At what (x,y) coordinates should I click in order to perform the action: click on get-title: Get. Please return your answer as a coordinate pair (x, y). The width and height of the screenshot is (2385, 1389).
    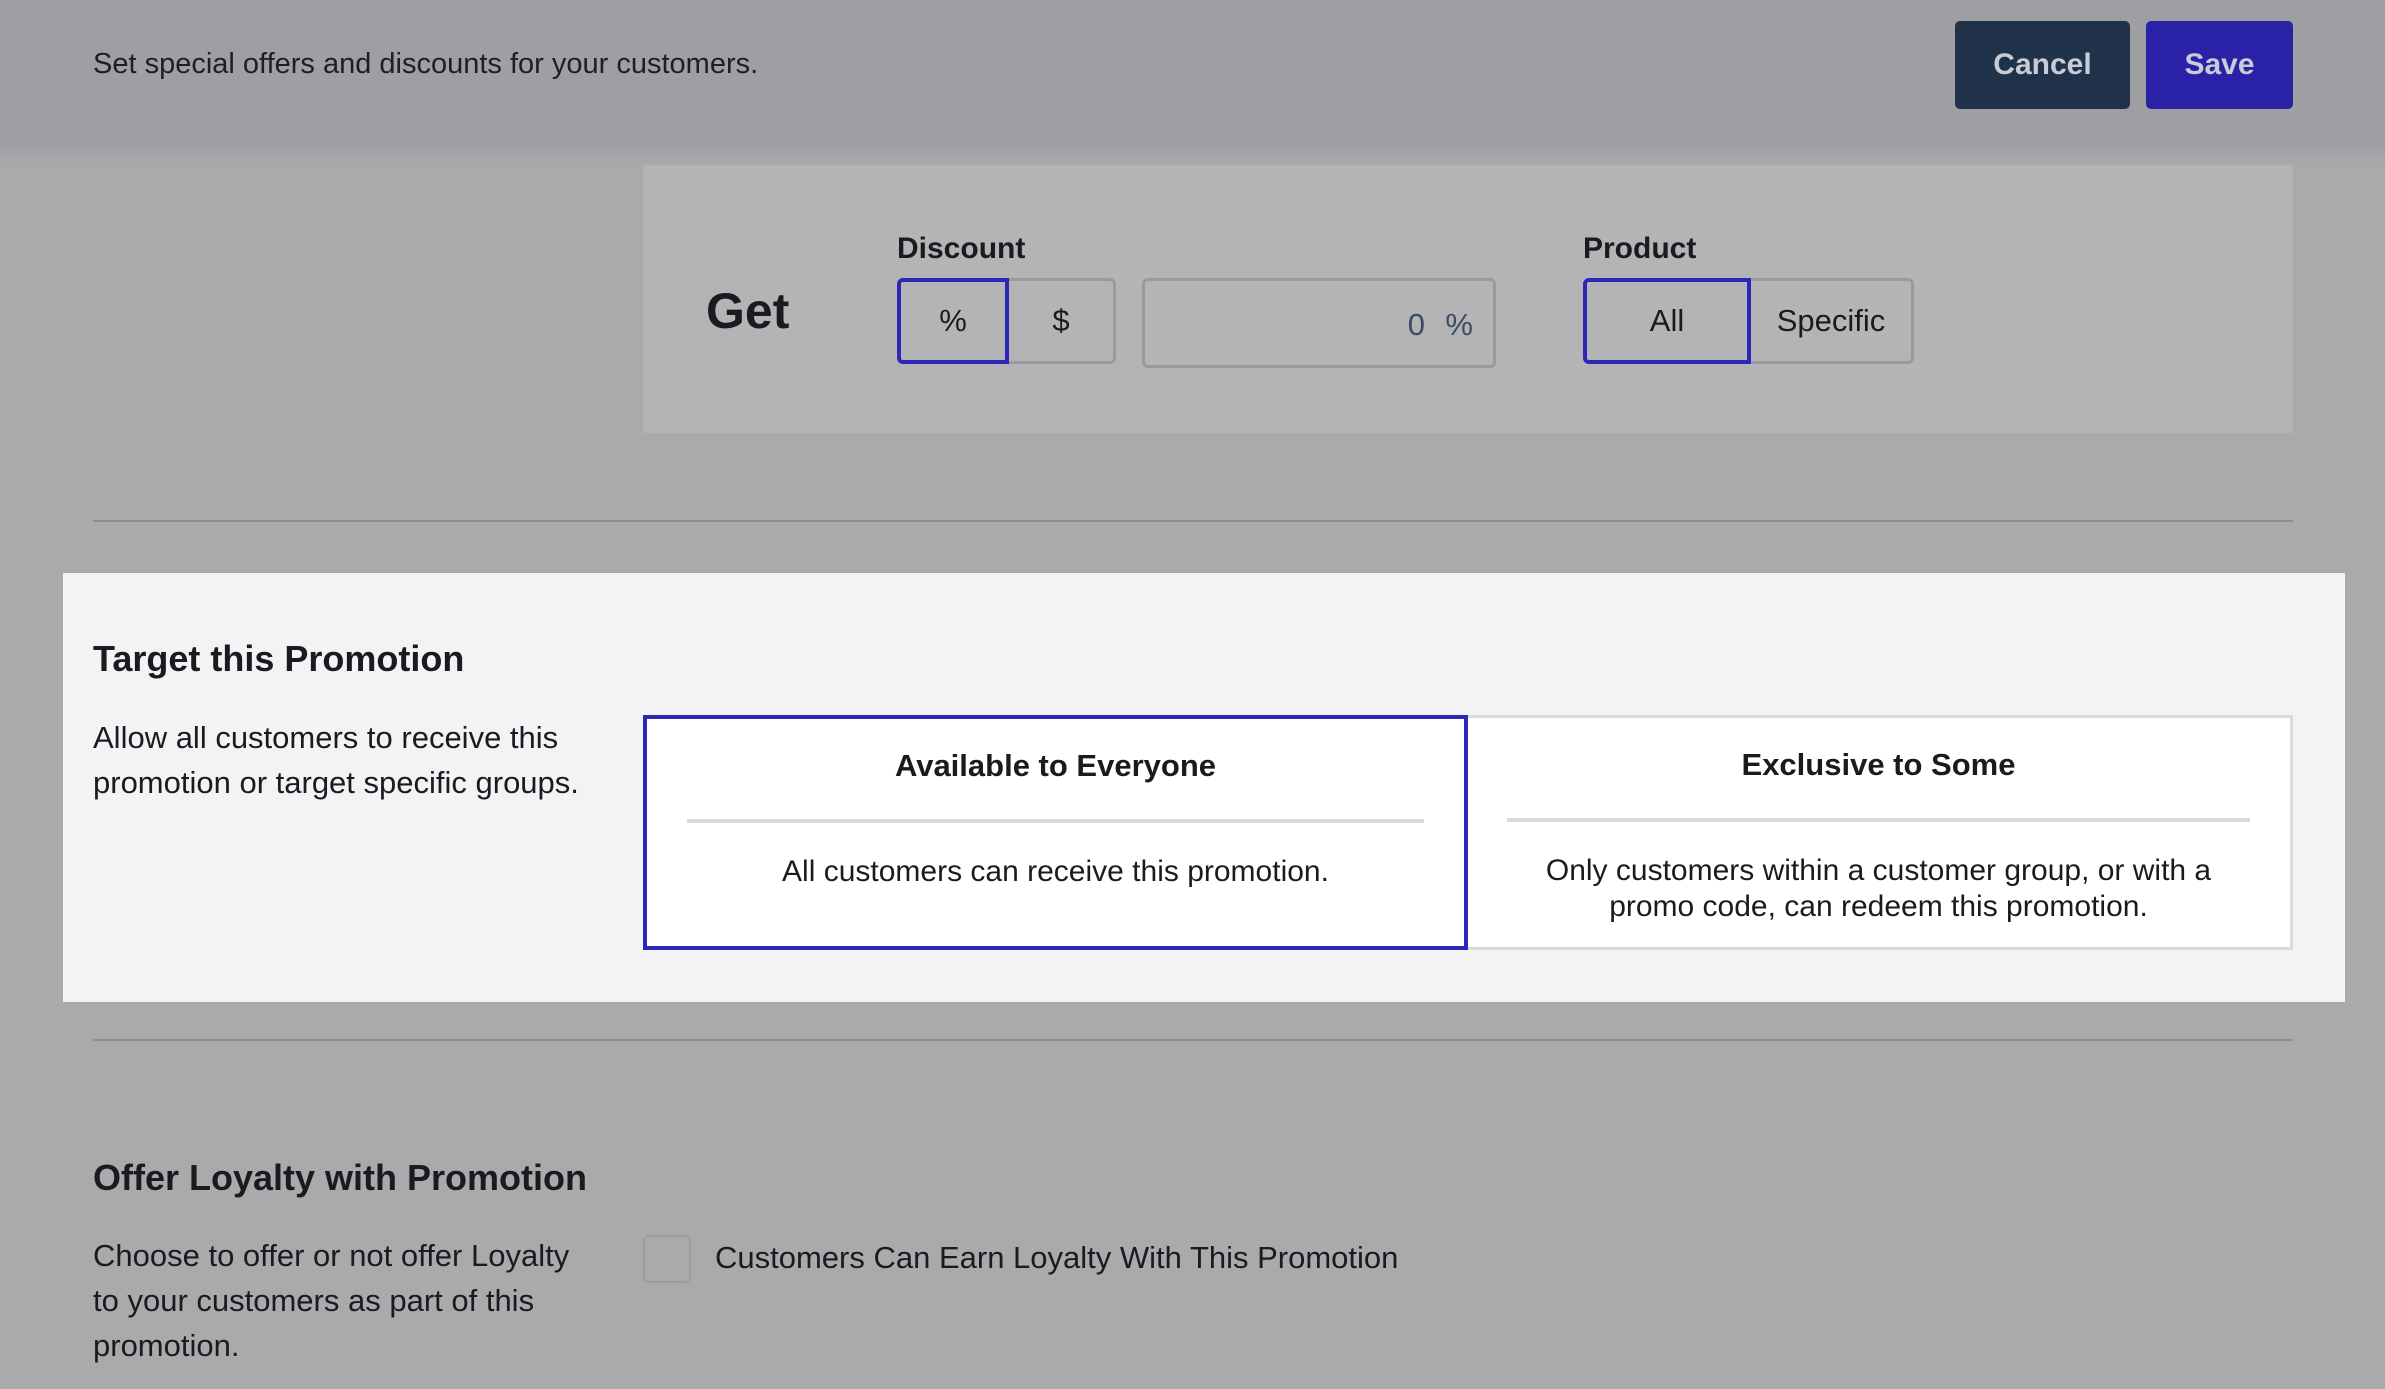
    Looking at the image, I should click on (748, 311).